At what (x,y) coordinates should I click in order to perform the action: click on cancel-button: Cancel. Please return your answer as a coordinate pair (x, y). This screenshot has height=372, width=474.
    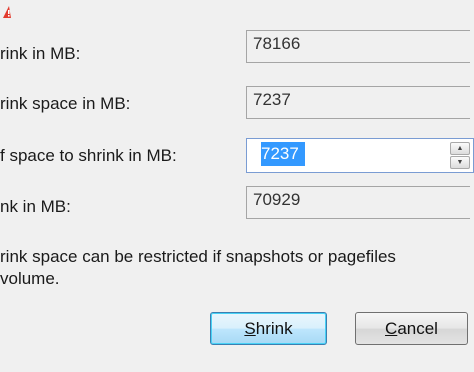
    Looking at the image, I should click on (411, 328).